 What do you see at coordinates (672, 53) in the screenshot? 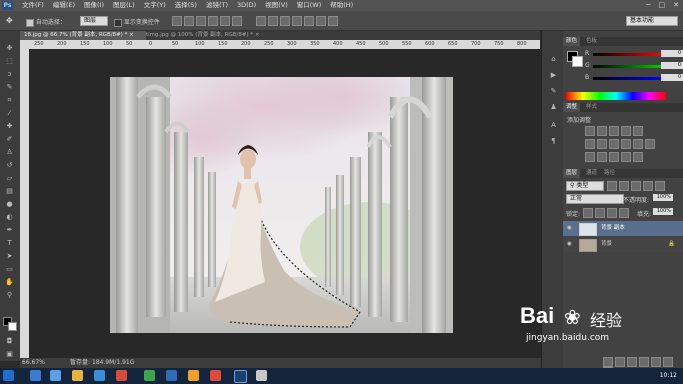
I see `channel-r-value: 0` at bounding box center [672, 53].